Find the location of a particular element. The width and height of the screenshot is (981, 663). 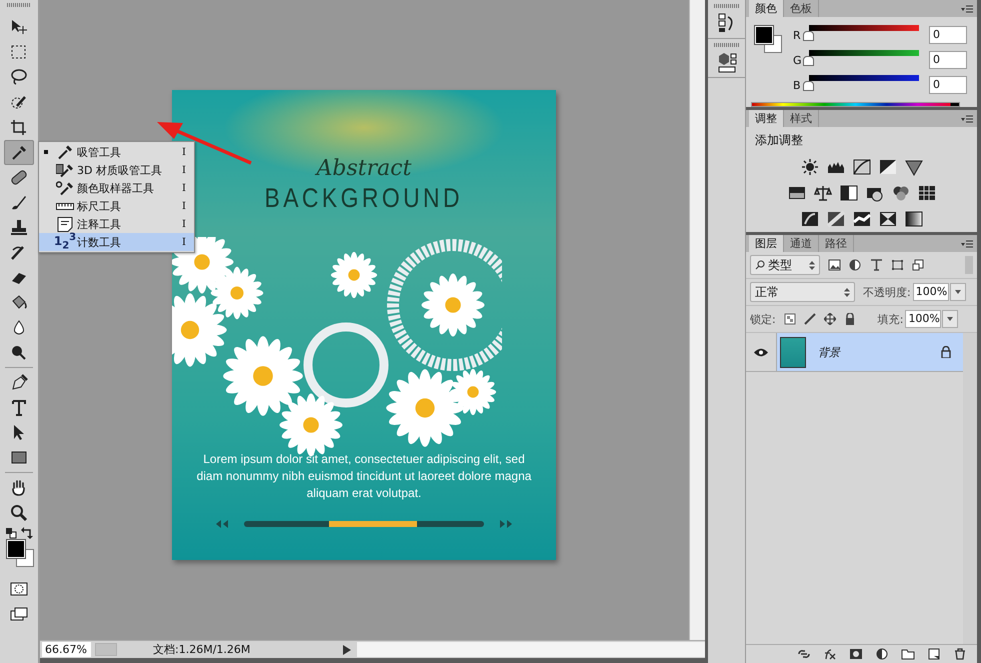

default-colors-icon is located at coordinates (11, 533).